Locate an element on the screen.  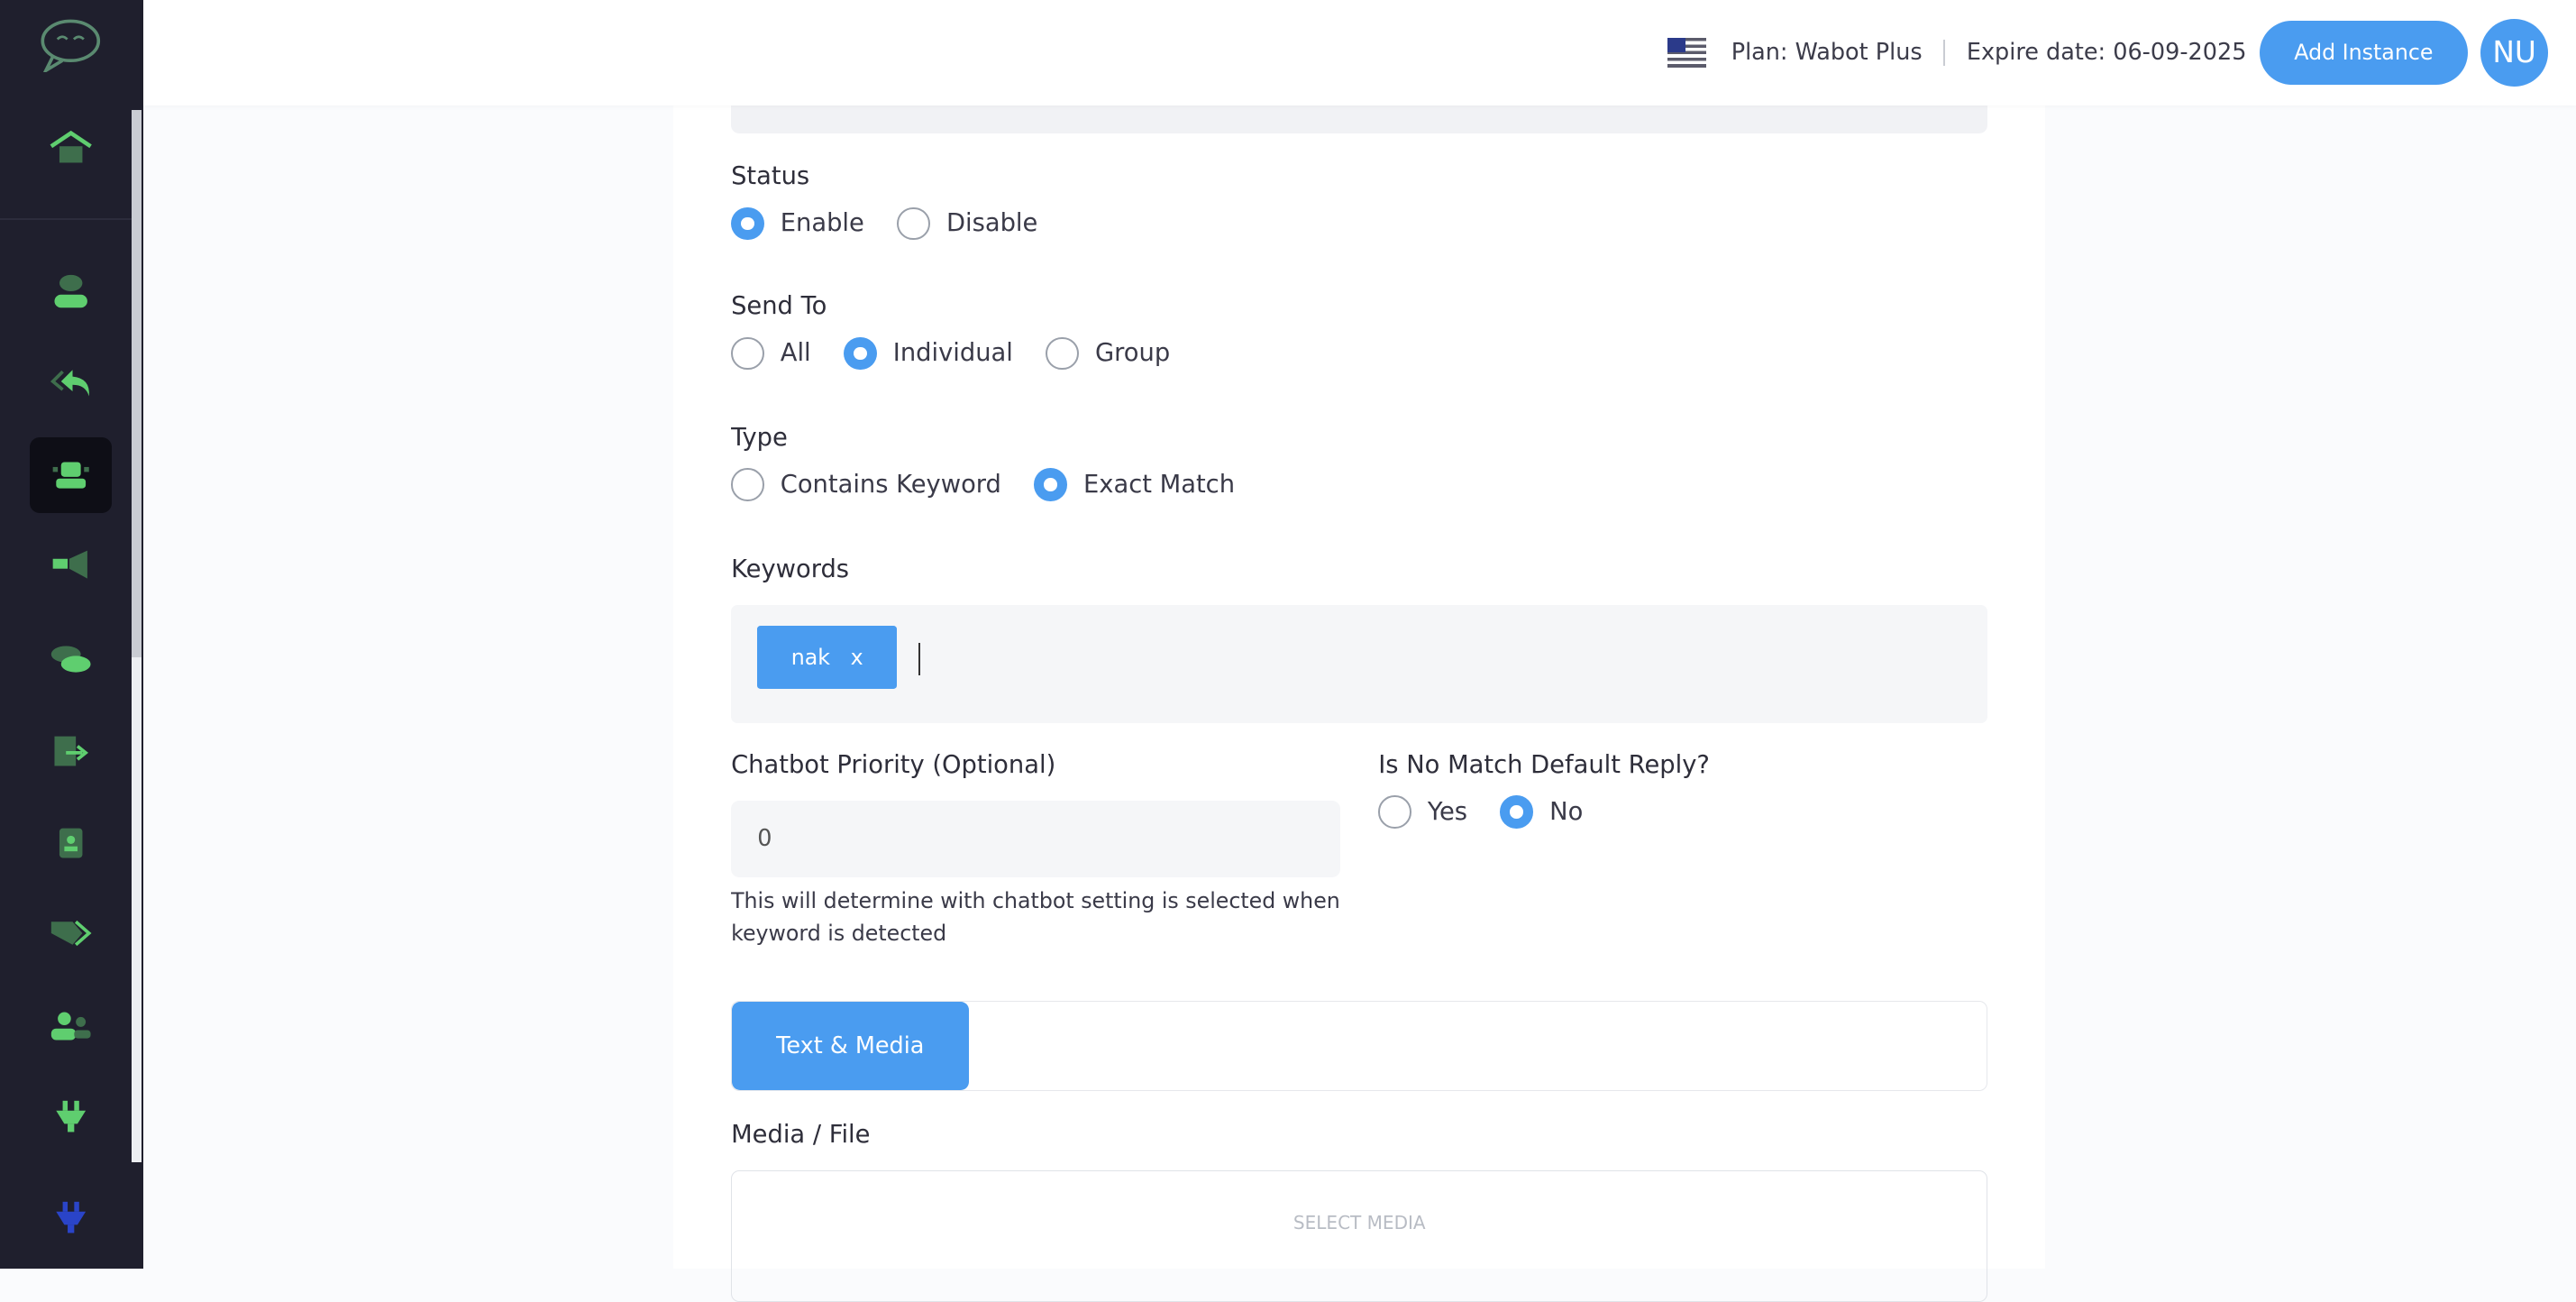
status-label: Status is located at coordinates (770, 176).